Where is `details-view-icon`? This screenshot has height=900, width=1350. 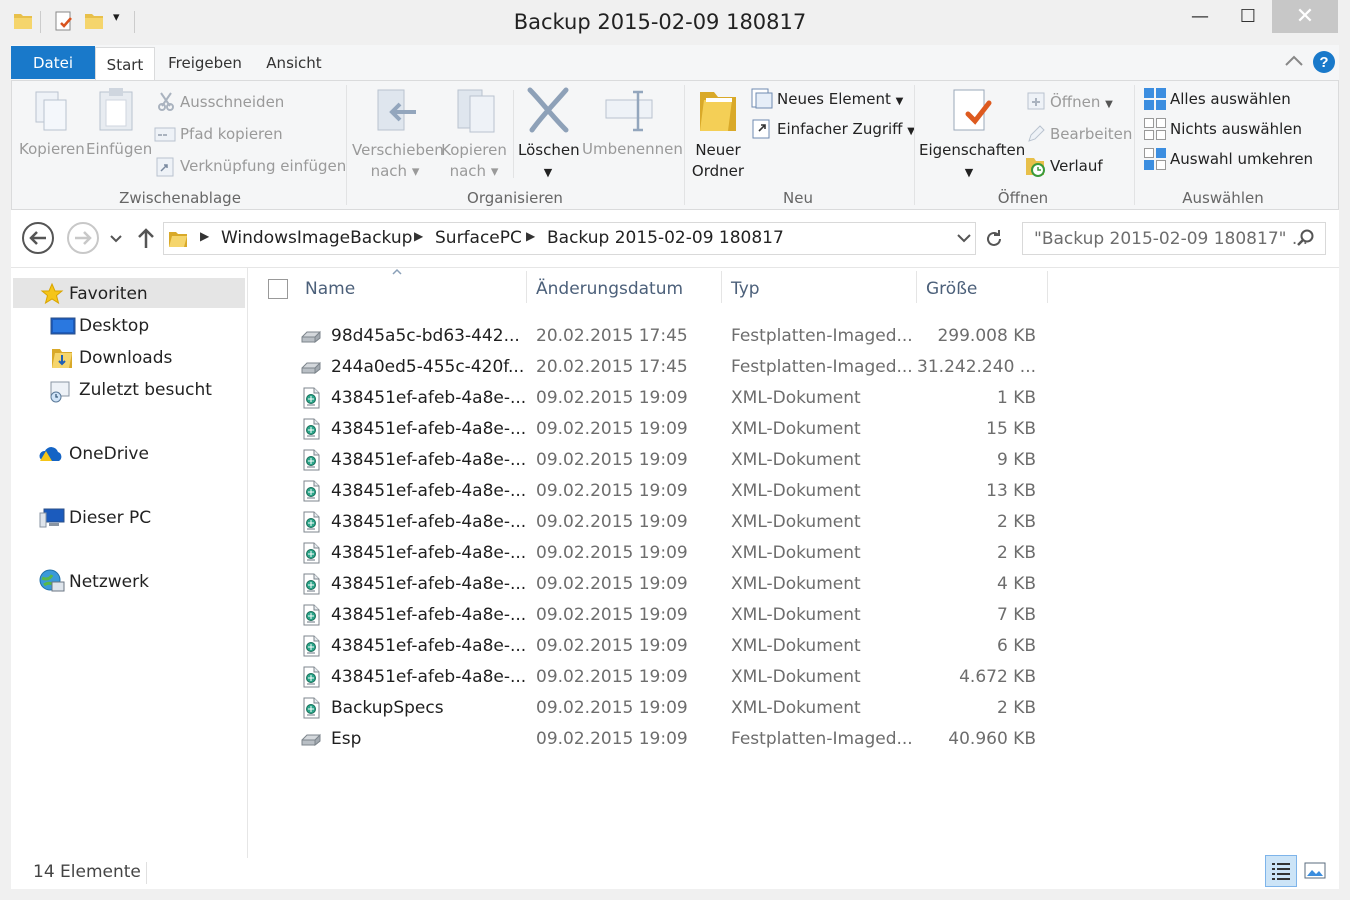
details-view-icon is located at coordinates (1281, 871).